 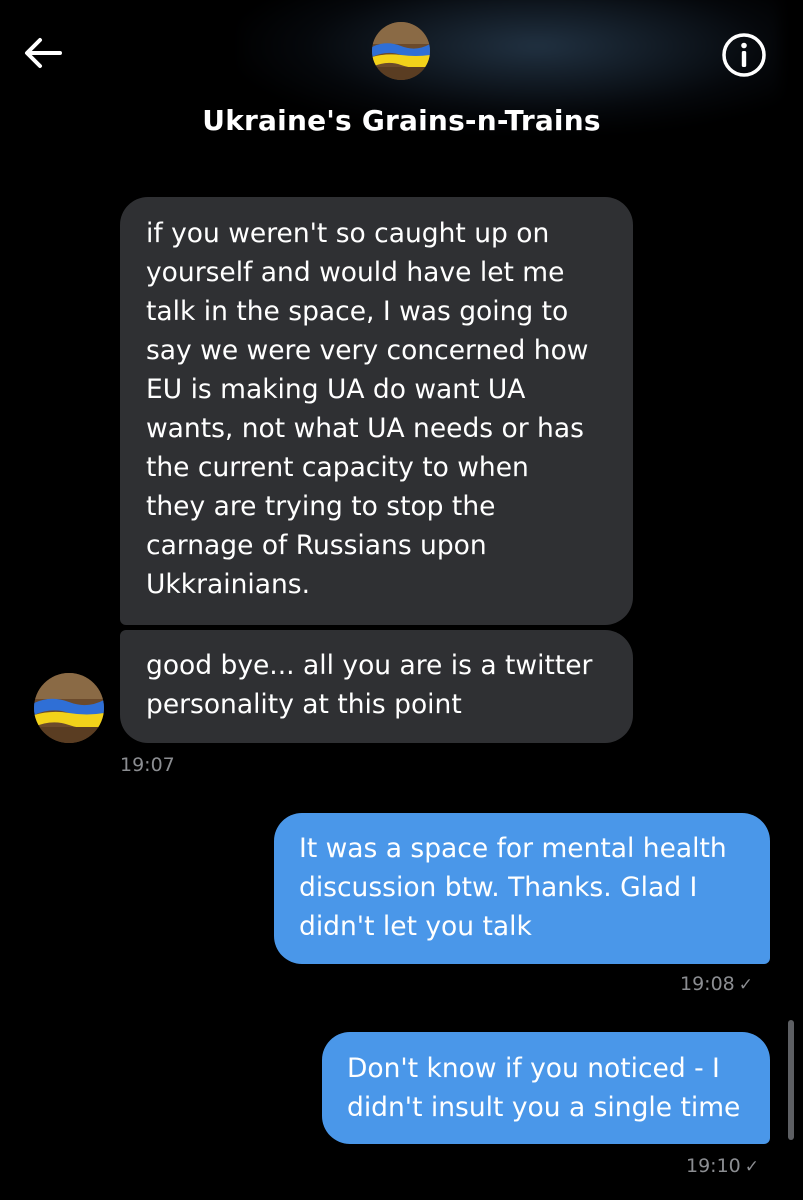 I want to click on info-button, so click(x=744, y=55).